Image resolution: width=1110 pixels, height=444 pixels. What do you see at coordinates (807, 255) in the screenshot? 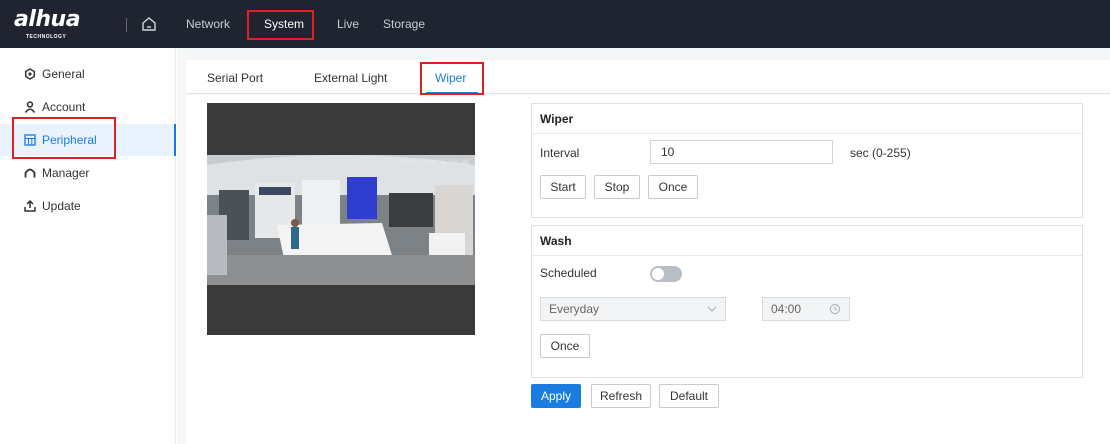
I see `wash-panel-divider` at bounding box center [807, 255].